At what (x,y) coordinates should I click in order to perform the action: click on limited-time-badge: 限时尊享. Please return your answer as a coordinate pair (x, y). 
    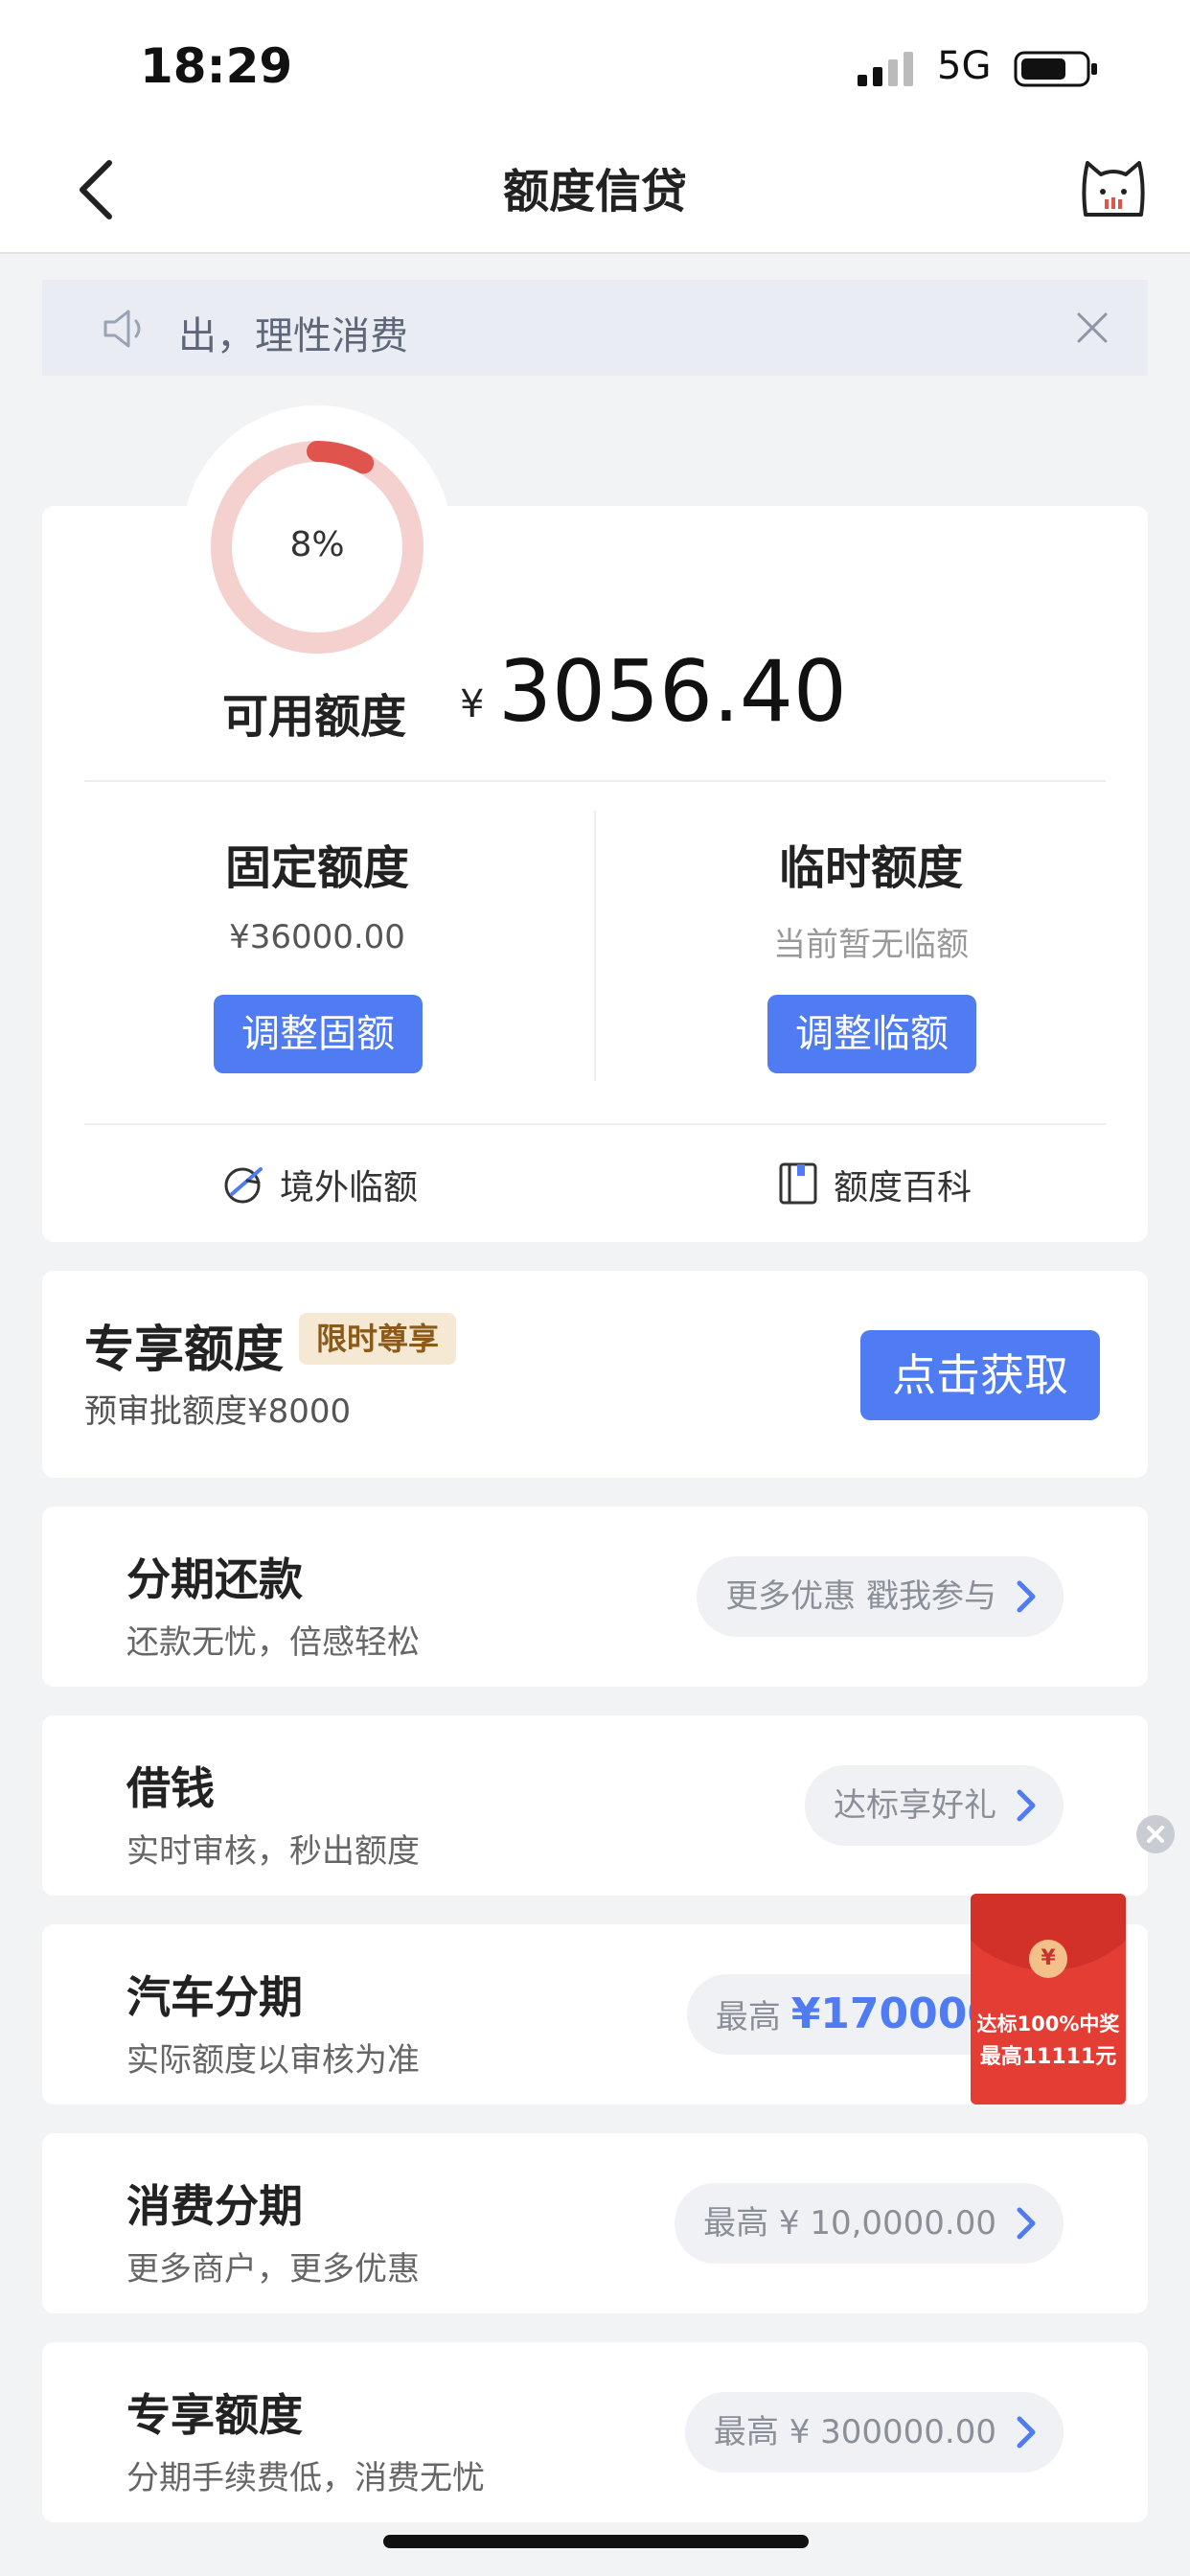
    Looking at the image, I should click on (378, 1339).